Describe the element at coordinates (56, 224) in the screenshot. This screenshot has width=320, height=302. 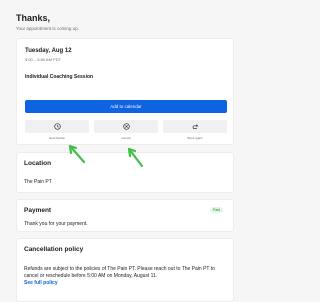
I see `payment-text: Thank you for your payment.` at that location.